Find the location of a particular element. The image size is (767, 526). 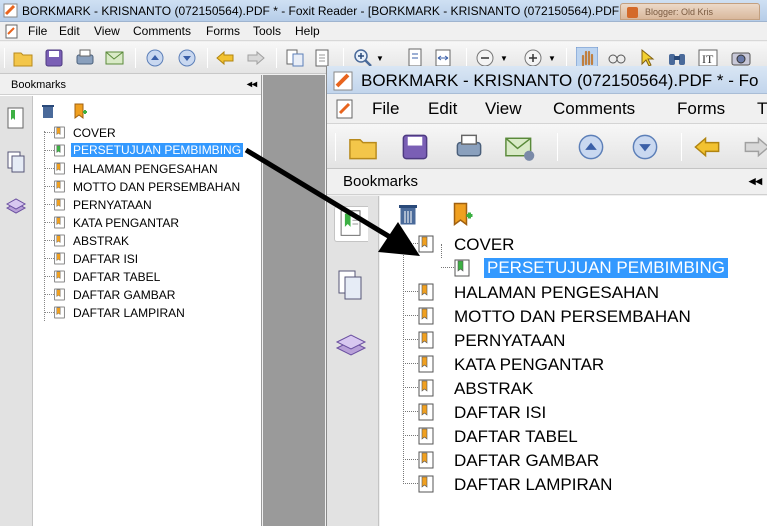

browser-tab: Blogger: Old Kris is located at coordinates (690, 11).